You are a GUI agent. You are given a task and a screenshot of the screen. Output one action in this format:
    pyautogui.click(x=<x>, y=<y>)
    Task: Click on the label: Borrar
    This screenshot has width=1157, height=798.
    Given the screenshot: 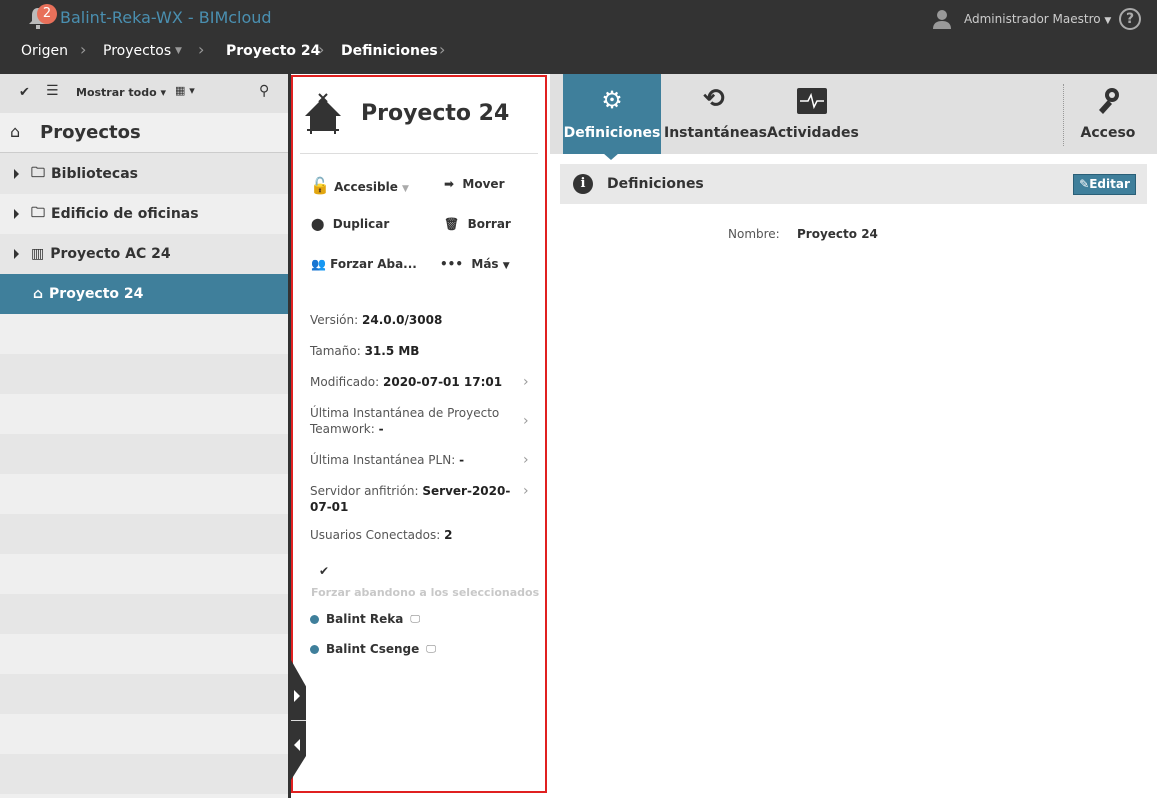 What is the action you would take?
    pyautogui.click(x=489, y=224)
    